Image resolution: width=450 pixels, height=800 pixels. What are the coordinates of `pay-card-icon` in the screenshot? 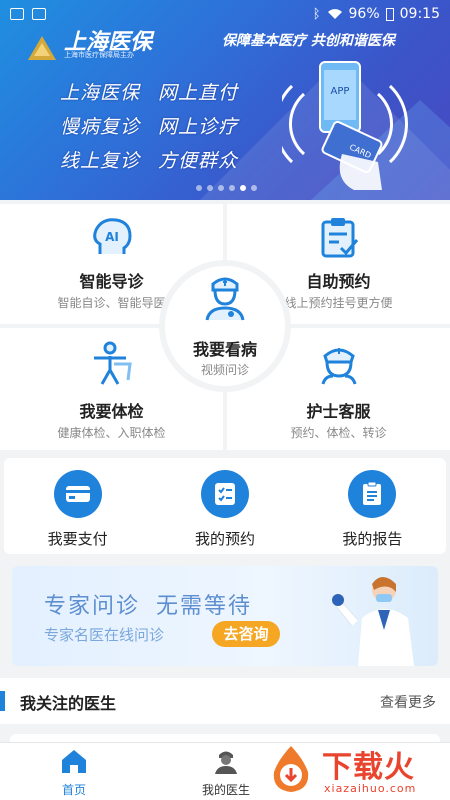 It's located at (77, 494).